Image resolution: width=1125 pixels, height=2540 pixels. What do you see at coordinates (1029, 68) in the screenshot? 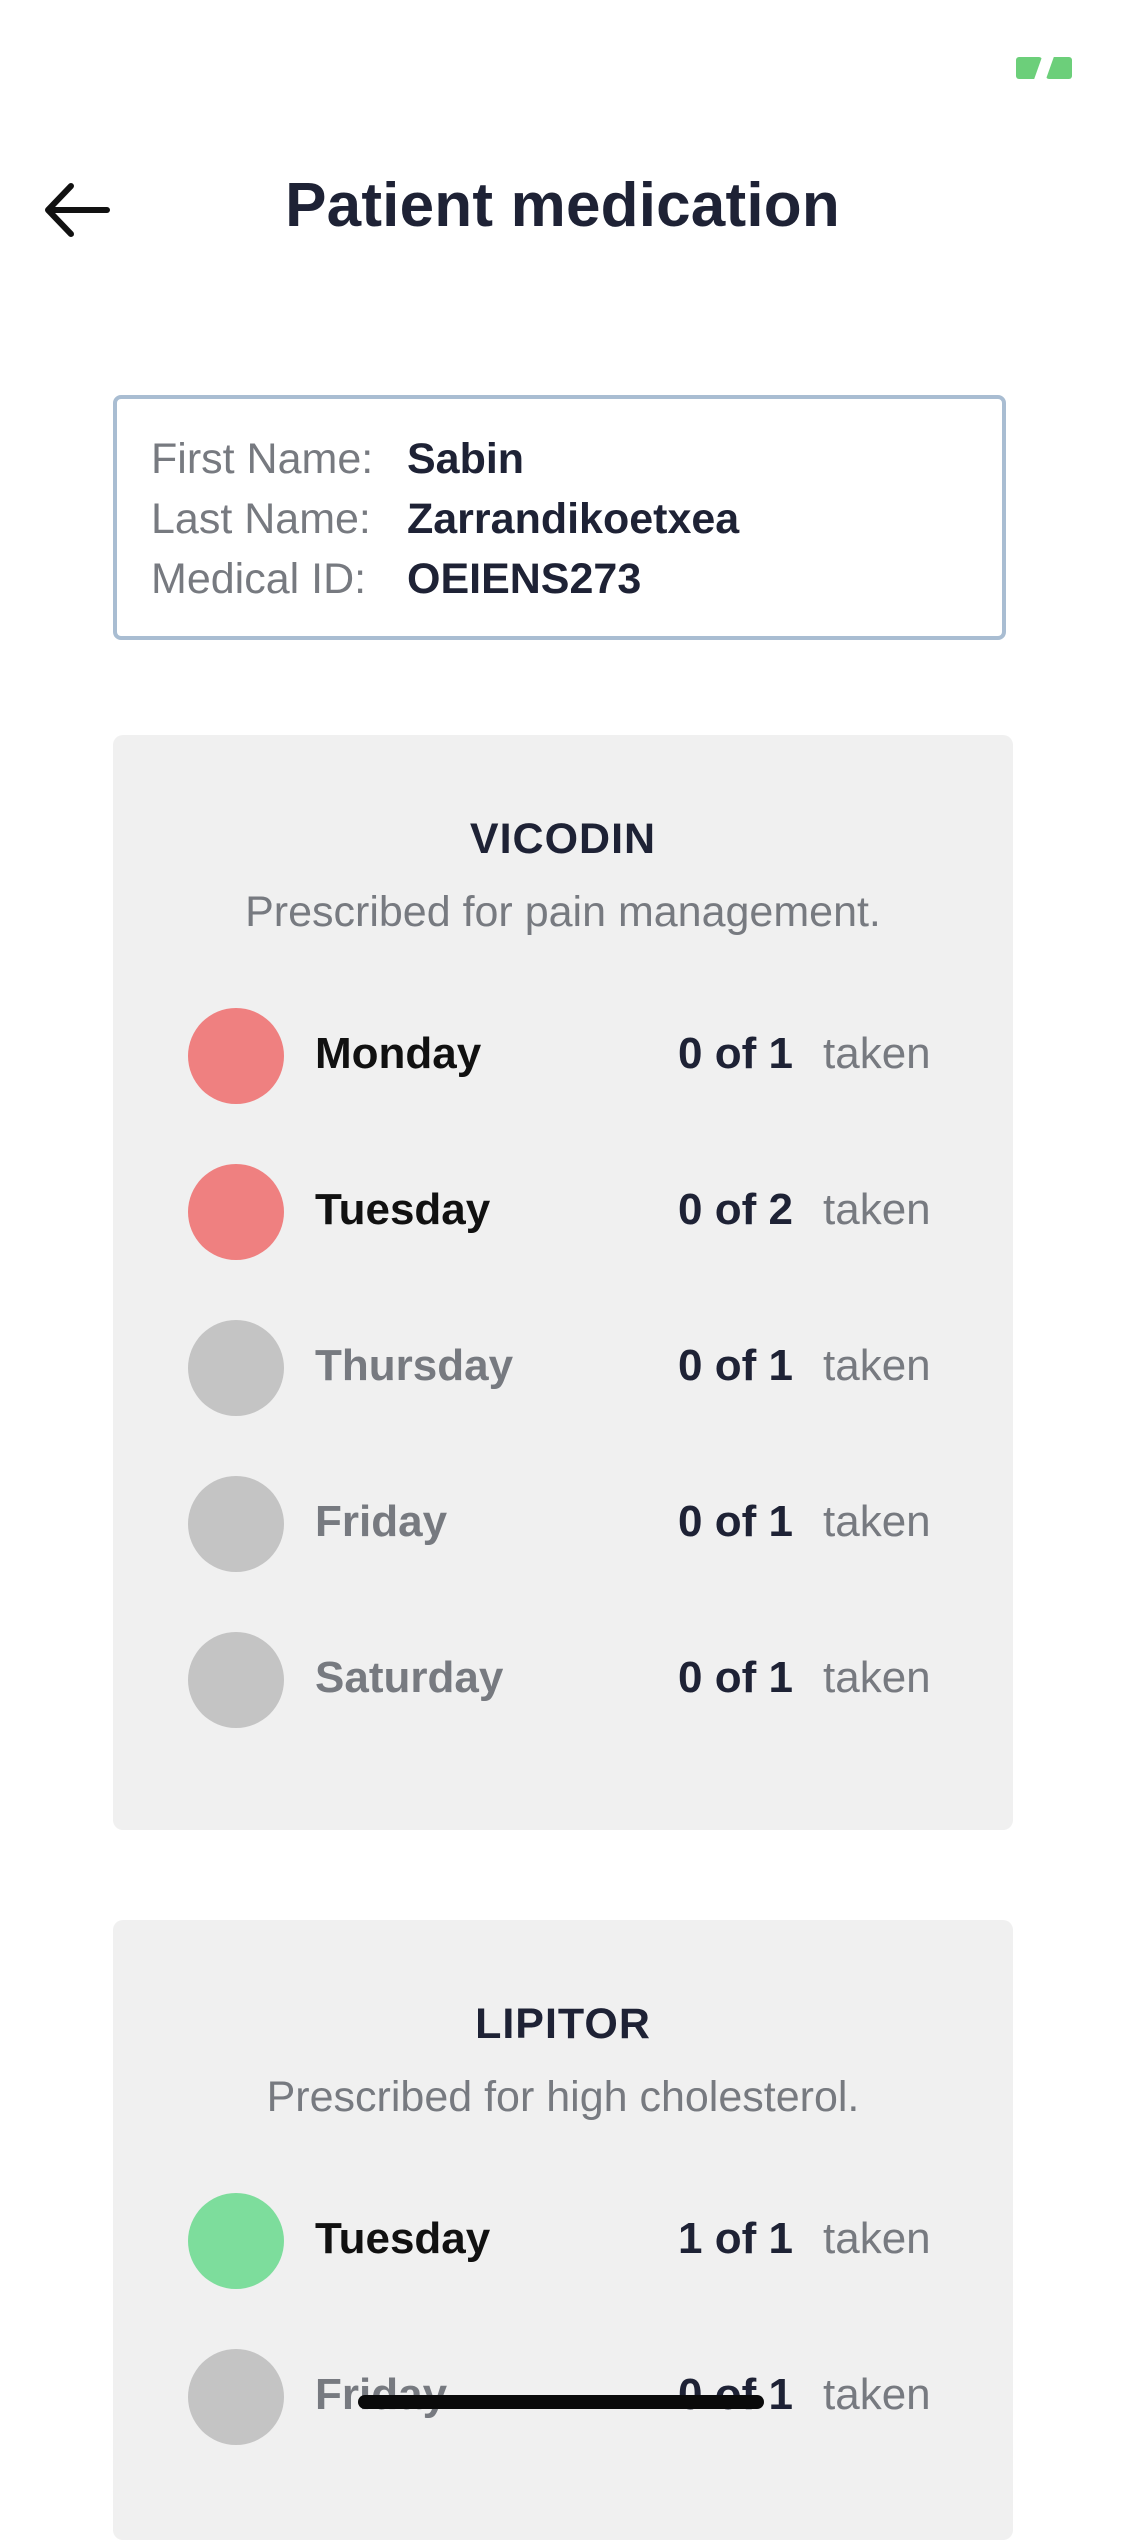
I see `status-indicator-left` at bounding box center [1029, 68].